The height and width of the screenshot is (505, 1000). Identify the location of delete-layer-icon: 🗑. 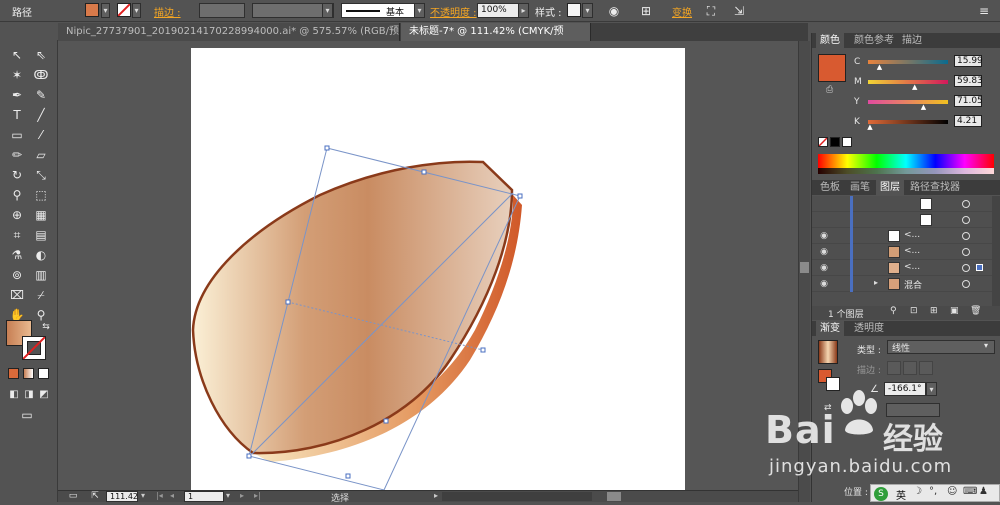
(975, 311).